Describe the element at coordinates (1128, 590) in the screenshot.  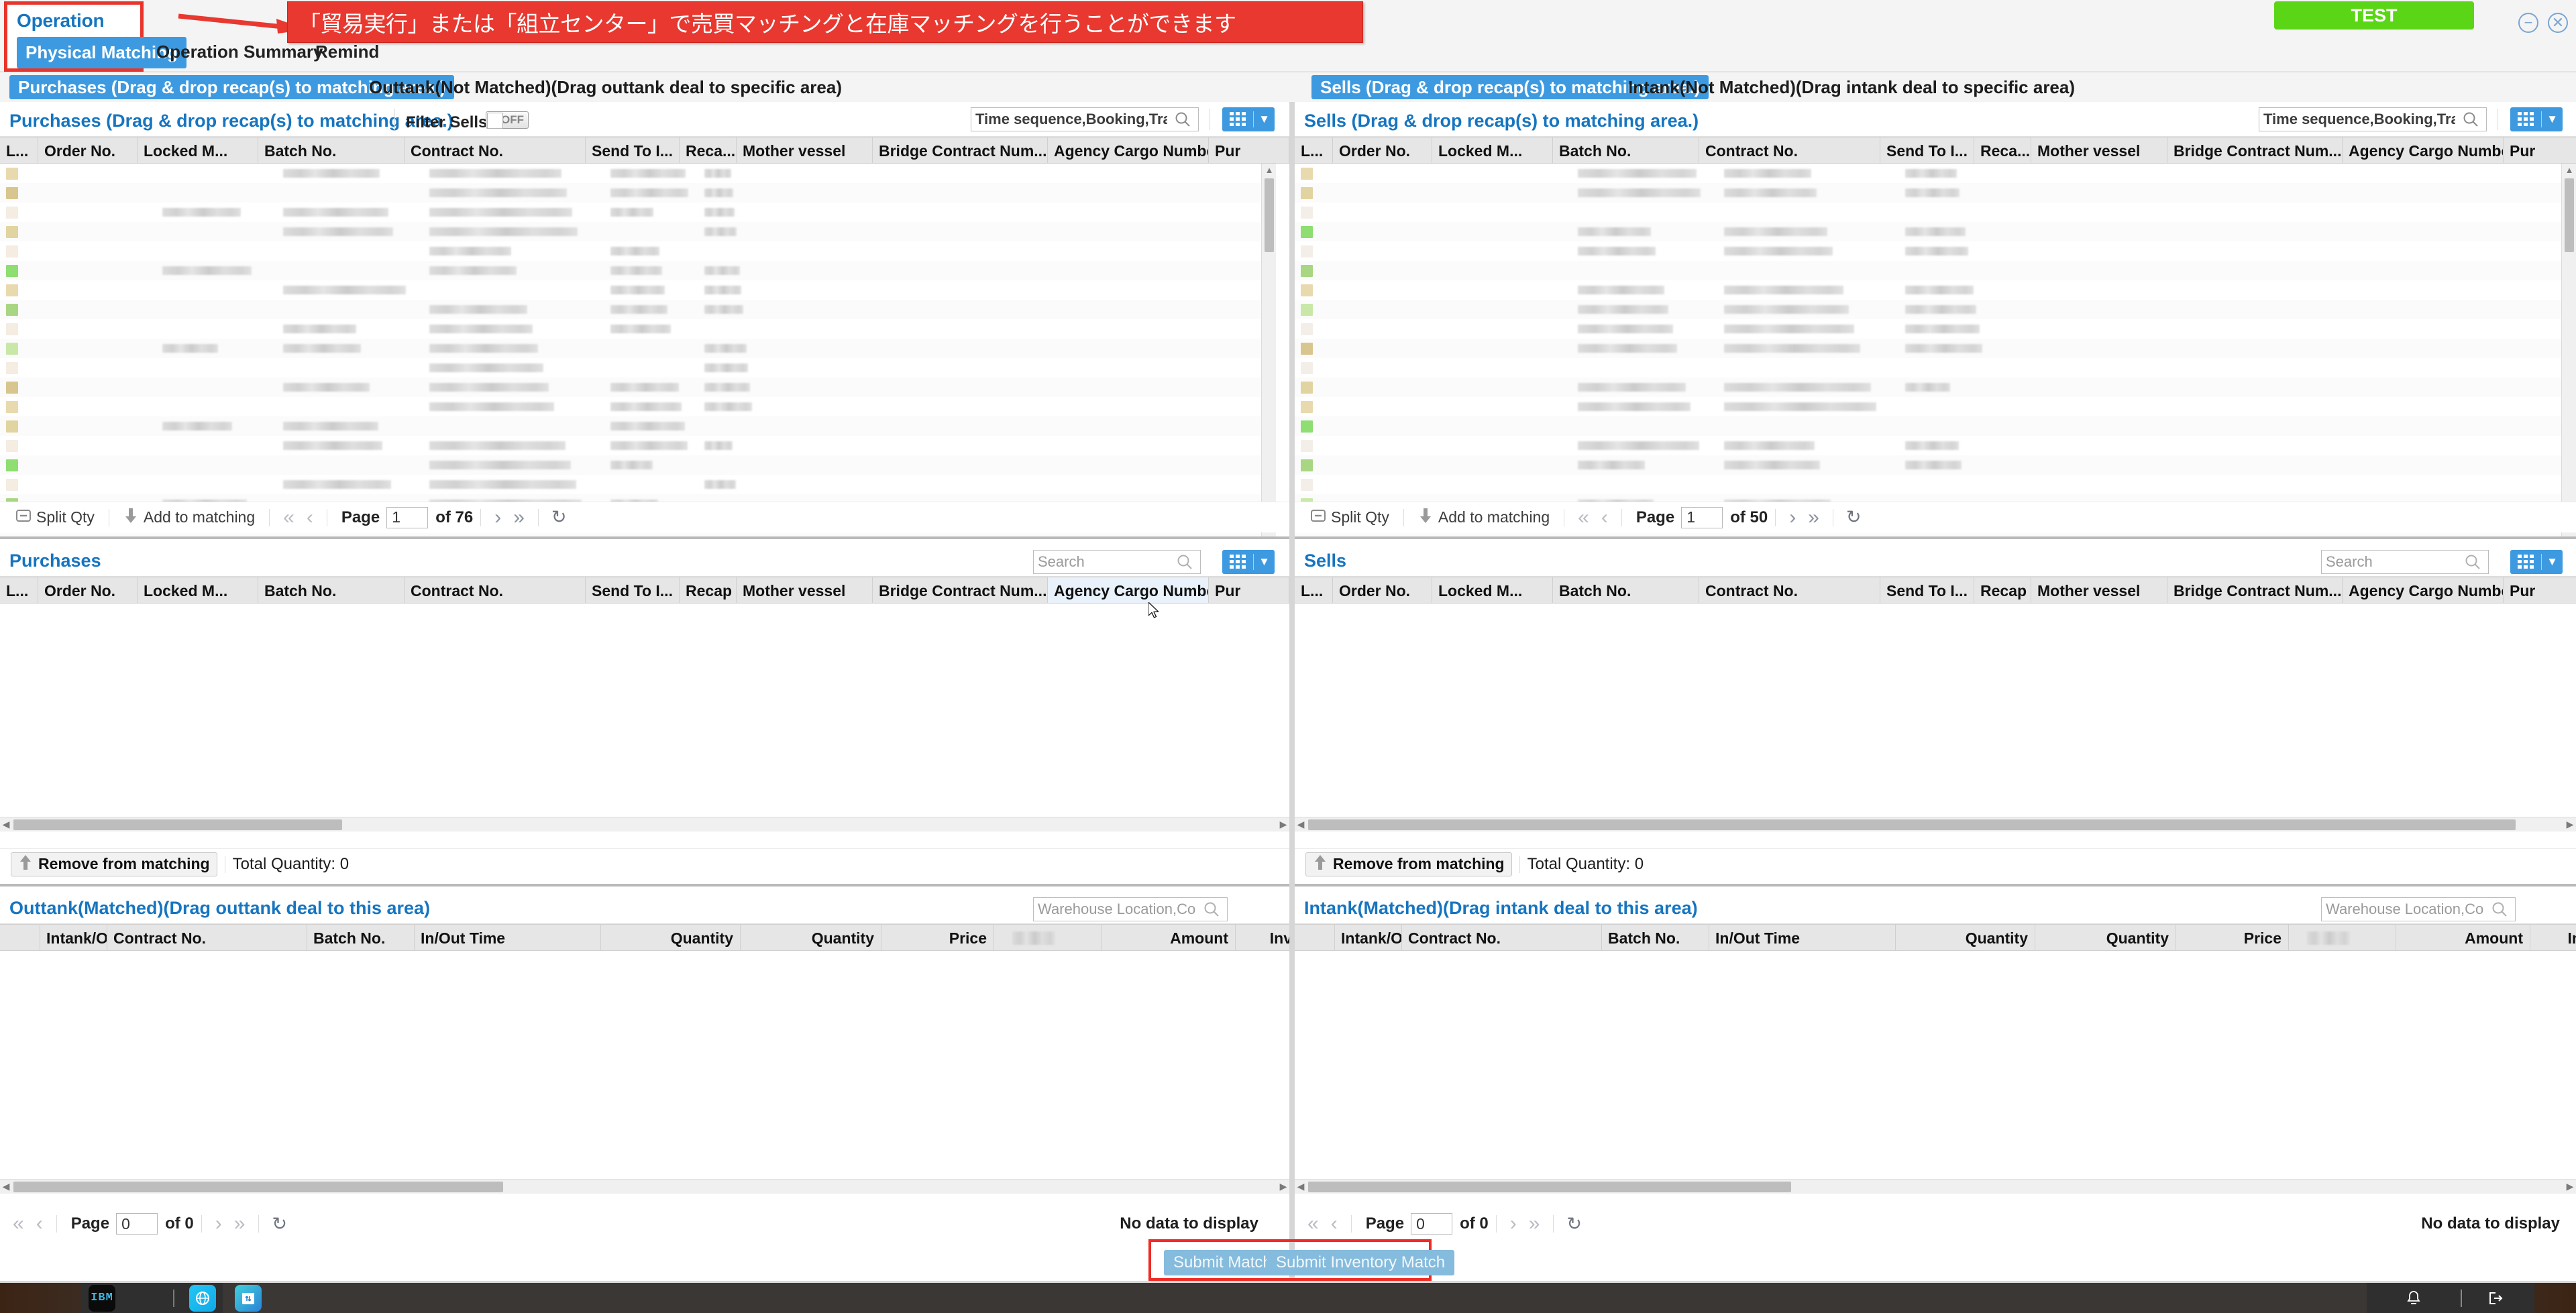
I see `column-header-agency-cargo-number: Agency Cargo Number` at that location.